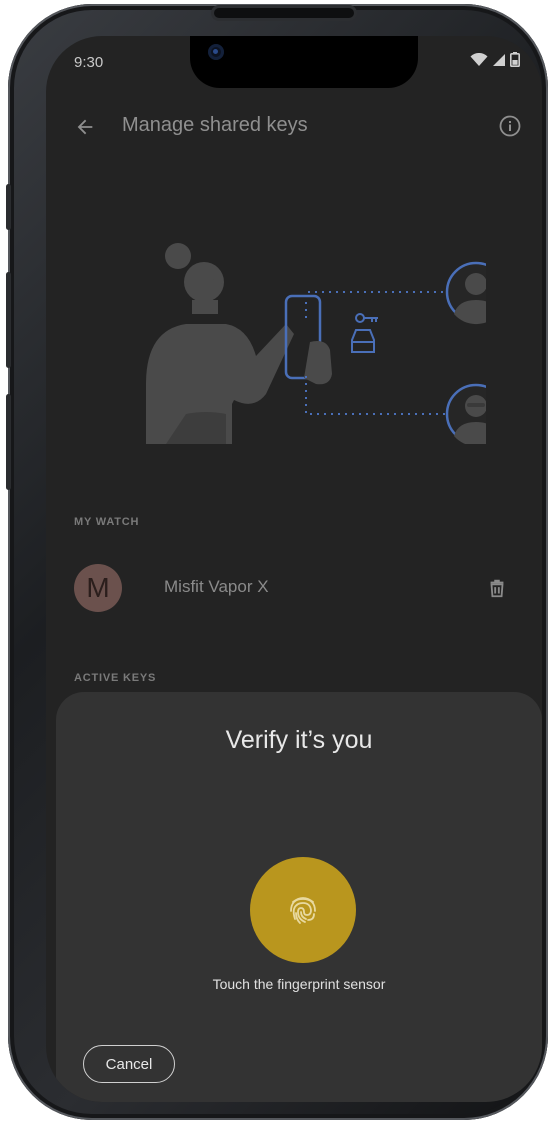 This screenshot has width=552, height=1124. What do you see at coordinates (8, 442) in the screenshot?
I see `volume-down-button` at bounding box center [8, 442].